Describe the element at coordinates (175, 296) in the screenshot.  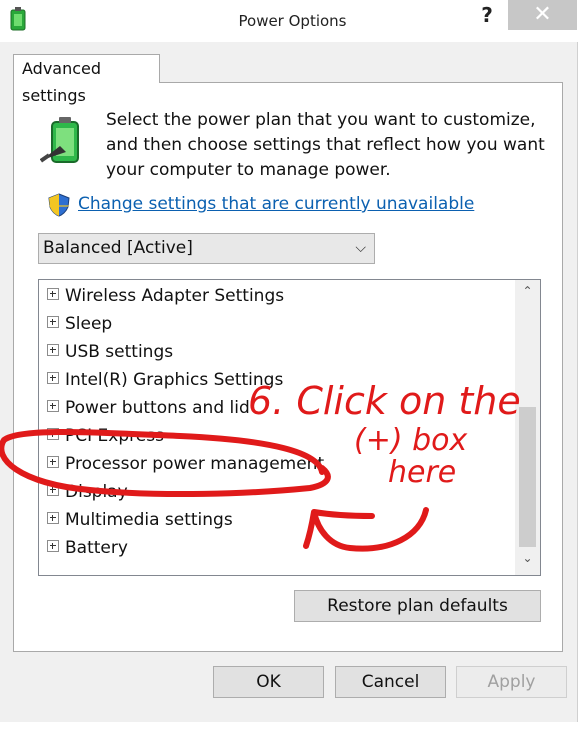
I see `tree-item-label: Wireless Adapter Settings` at that location.